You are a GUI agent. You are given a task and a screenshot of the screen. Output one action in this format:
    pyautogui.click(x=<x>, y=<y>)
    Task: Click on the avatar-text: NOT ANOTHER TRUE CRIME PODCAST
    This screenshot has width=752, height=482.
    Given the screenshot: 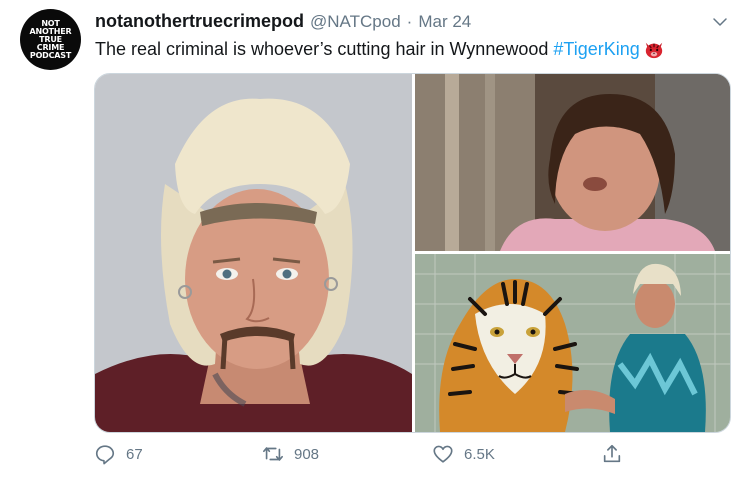 What is the action you would take?
    pyautogui.click(x=50, y=39)
    